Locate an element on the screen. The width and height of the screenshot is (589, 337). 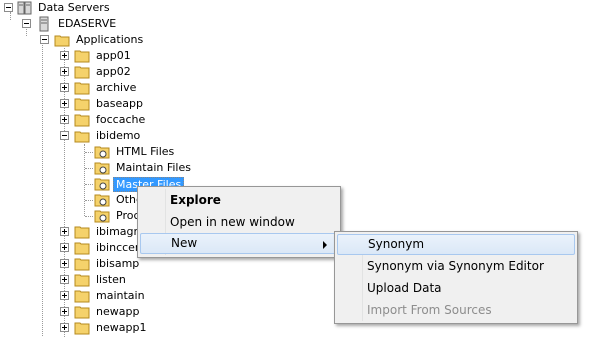
tree-label: app01 is located at coordinates (113, 56).